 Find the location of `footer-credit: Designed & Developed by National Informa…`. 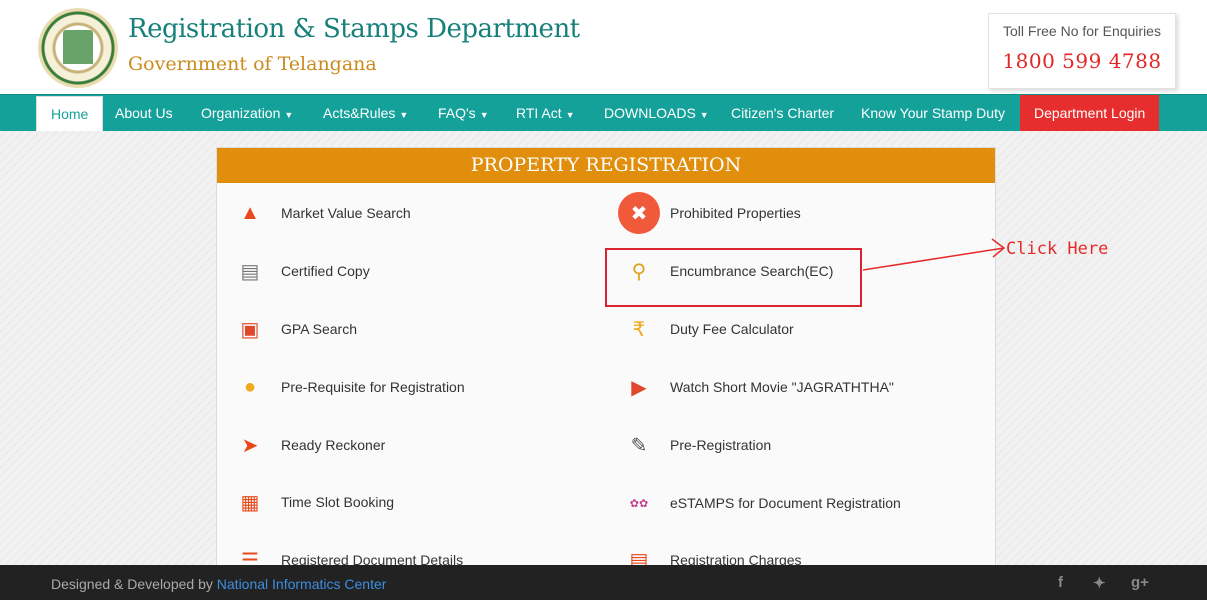

footer-credit: Designed & Developed by National Informa… is located at coordinates (218, 584).